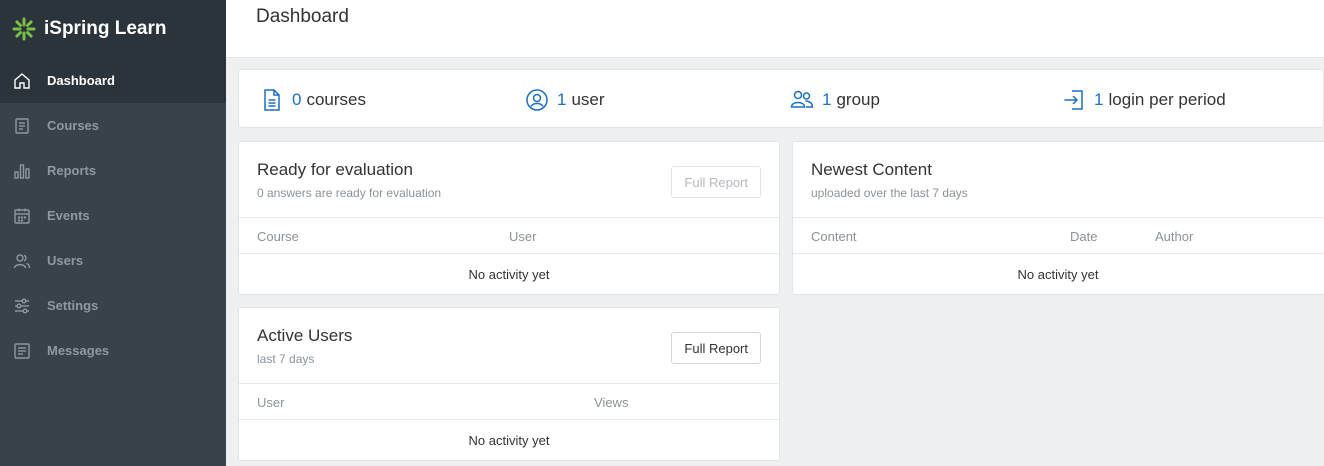 Image resolution: width=1324 pixels, height=466 pixels. I want to click on ispring-logo-icon, so click(24, 29).